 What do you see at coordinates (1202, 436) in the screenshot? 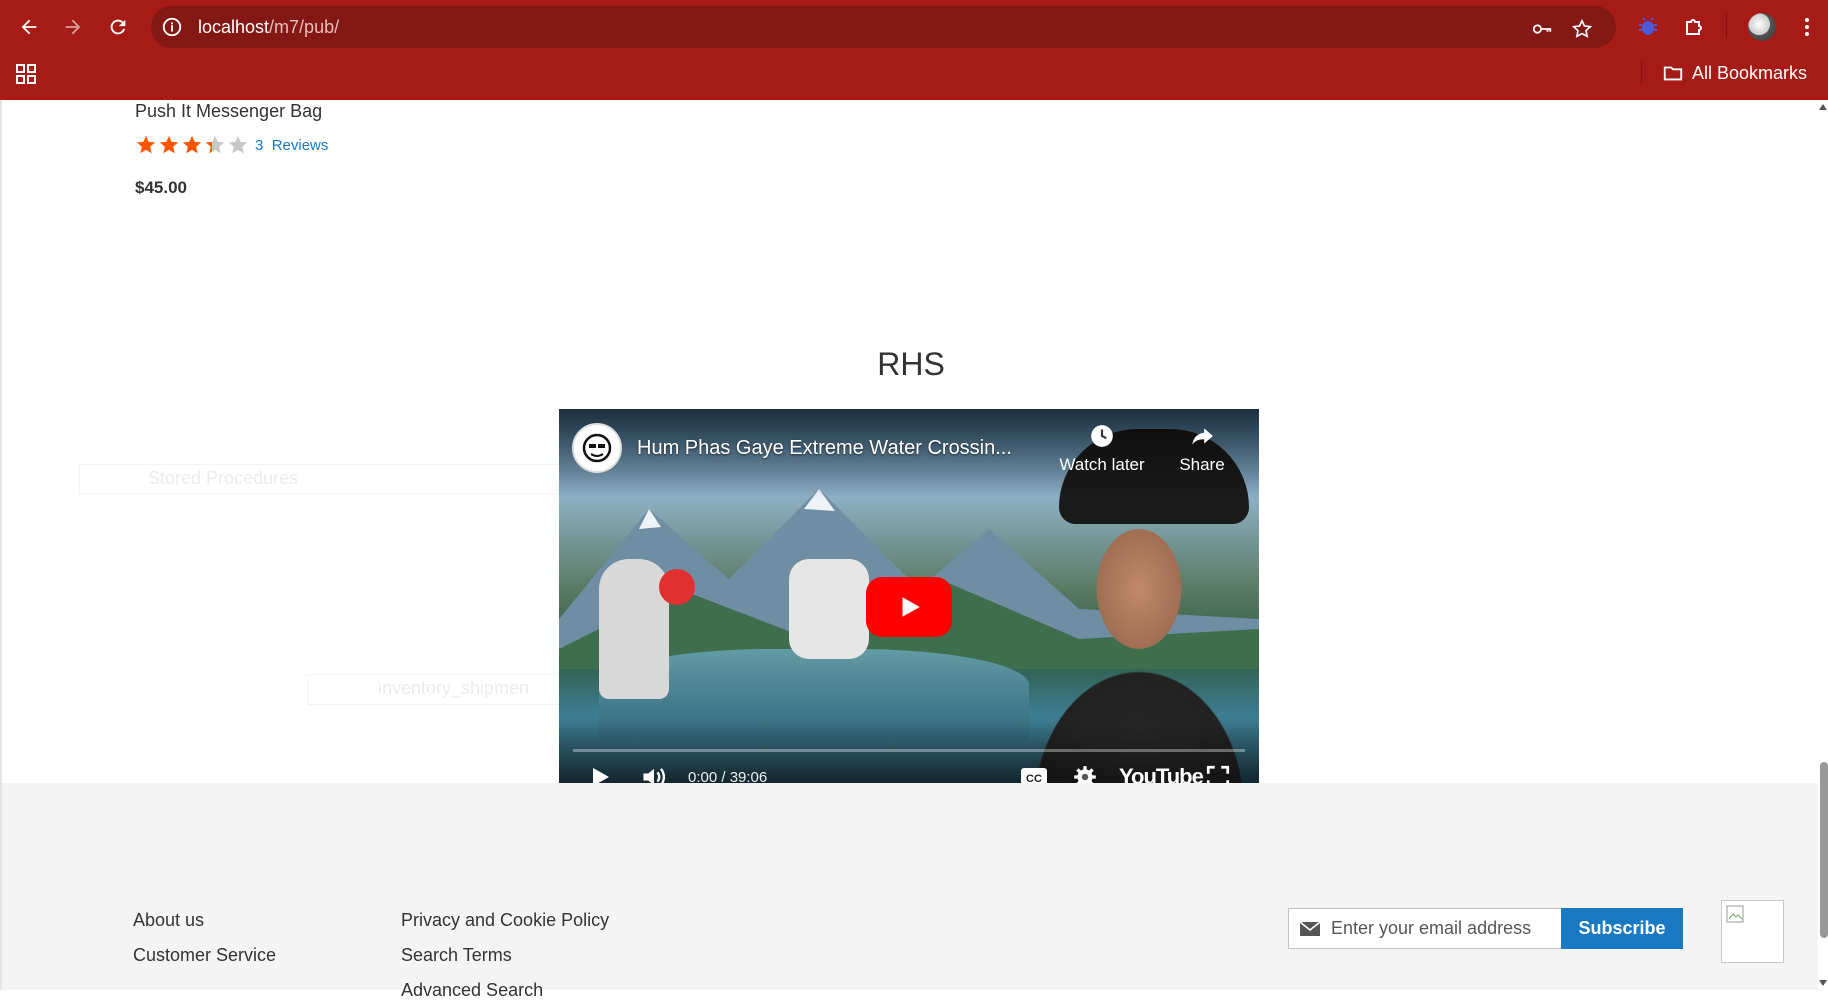
I see `share-arrow-icon` at bounding box center [1202, 436].